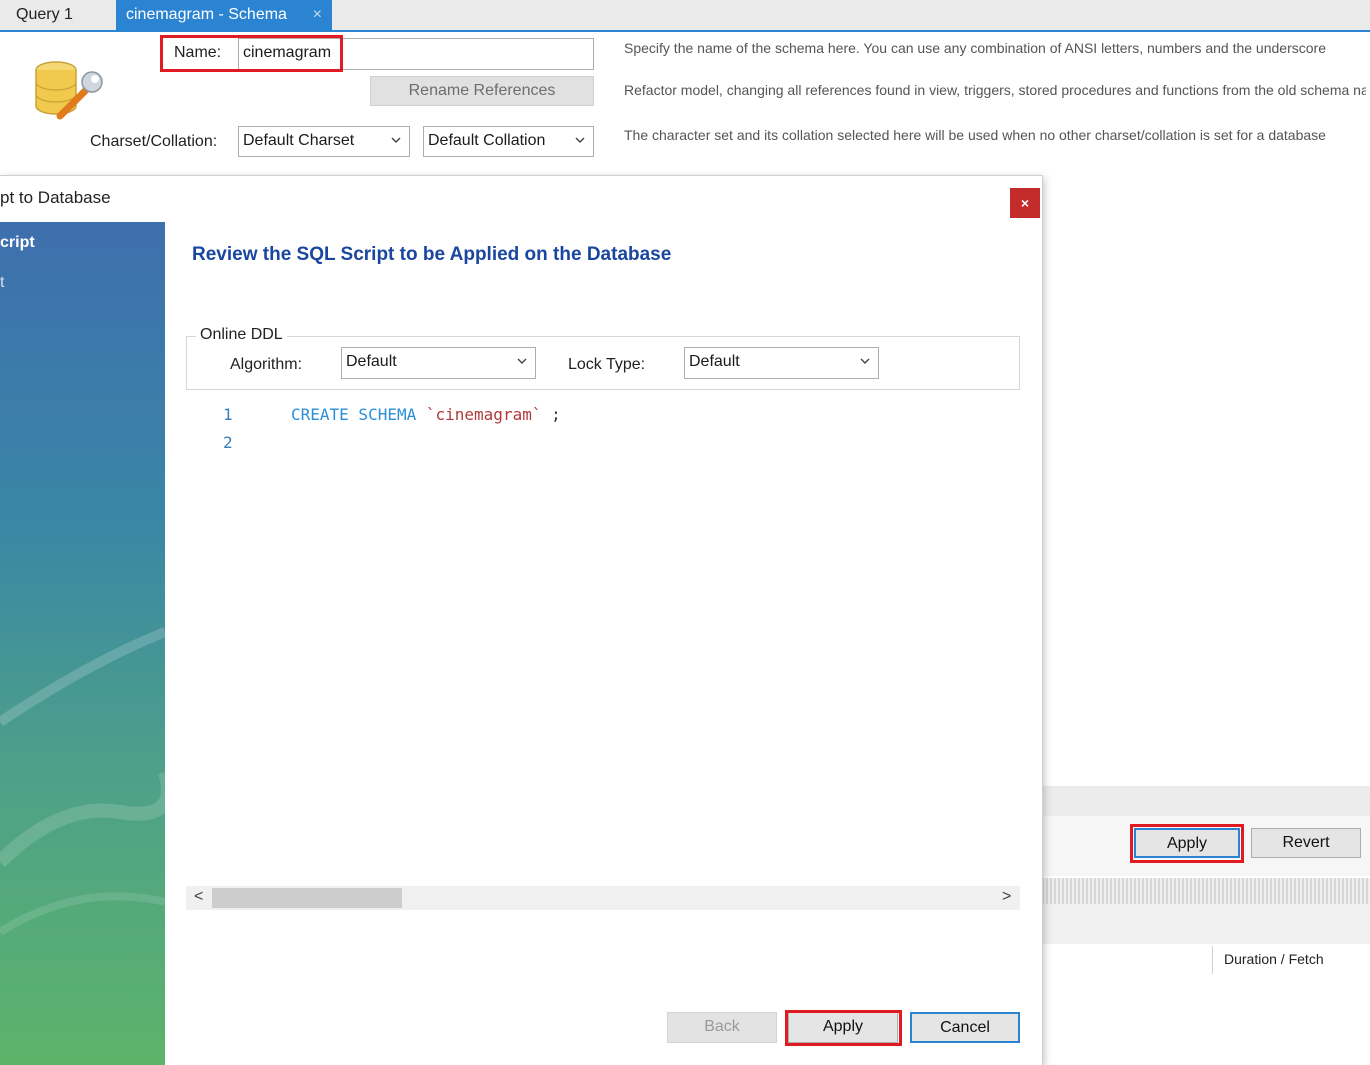 This screenshot has height=1065, width=1370. What do you see at coordinates (1212, 960) in the screenshot?
I see `column-divider` at bounding box center [1212, 960].